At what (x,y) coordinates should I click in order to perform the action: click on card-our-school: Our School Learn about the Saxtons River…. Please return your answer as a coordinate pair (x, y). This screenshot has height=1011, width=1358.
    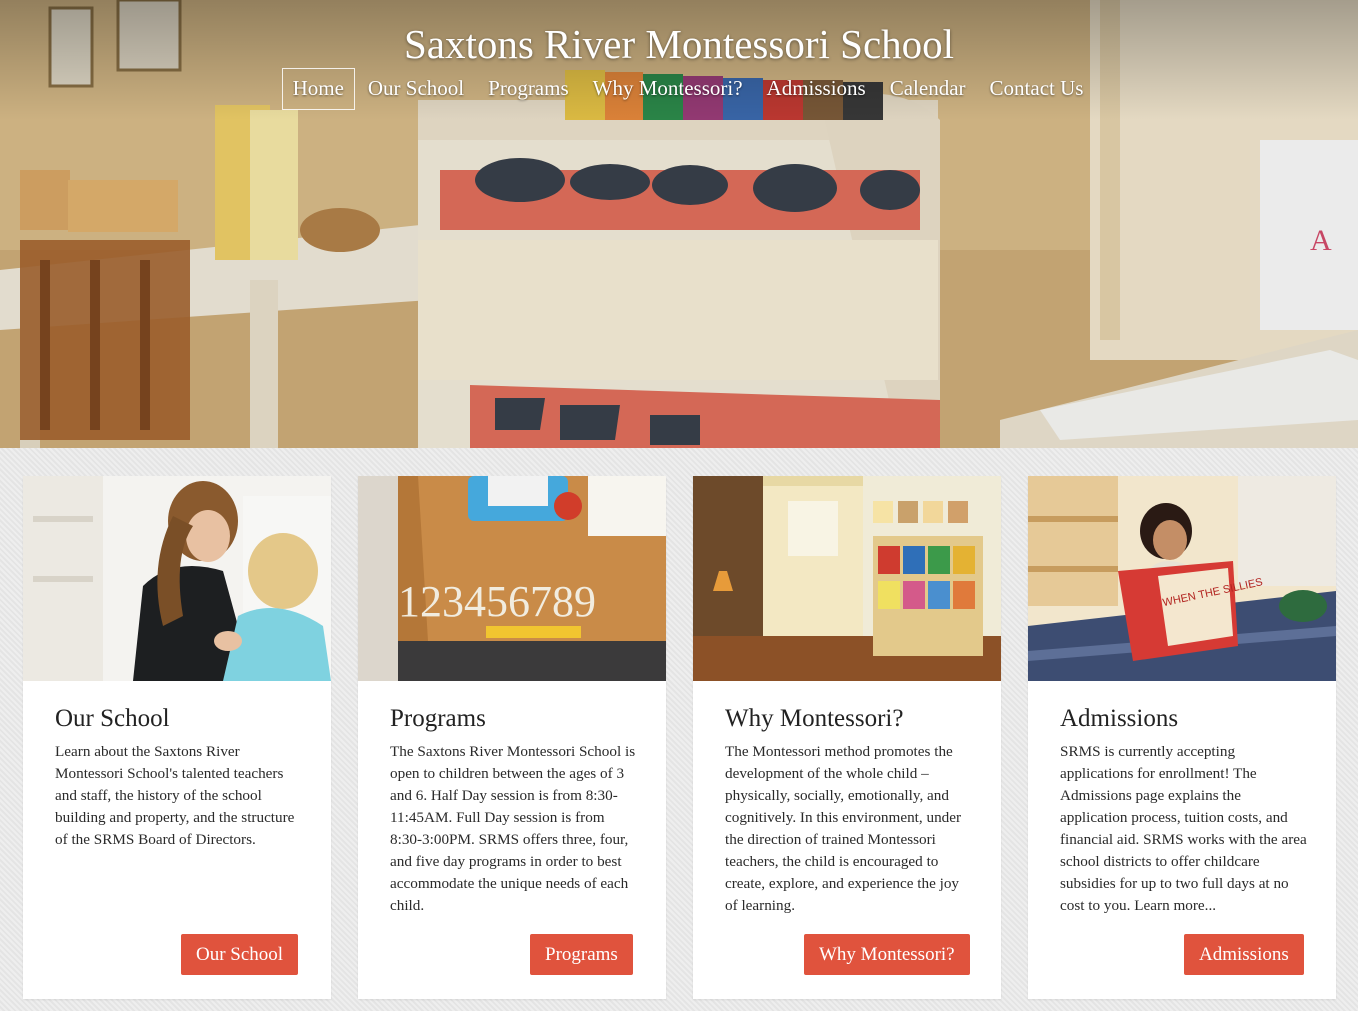
    Looking at the image, I should click on (177, 737).